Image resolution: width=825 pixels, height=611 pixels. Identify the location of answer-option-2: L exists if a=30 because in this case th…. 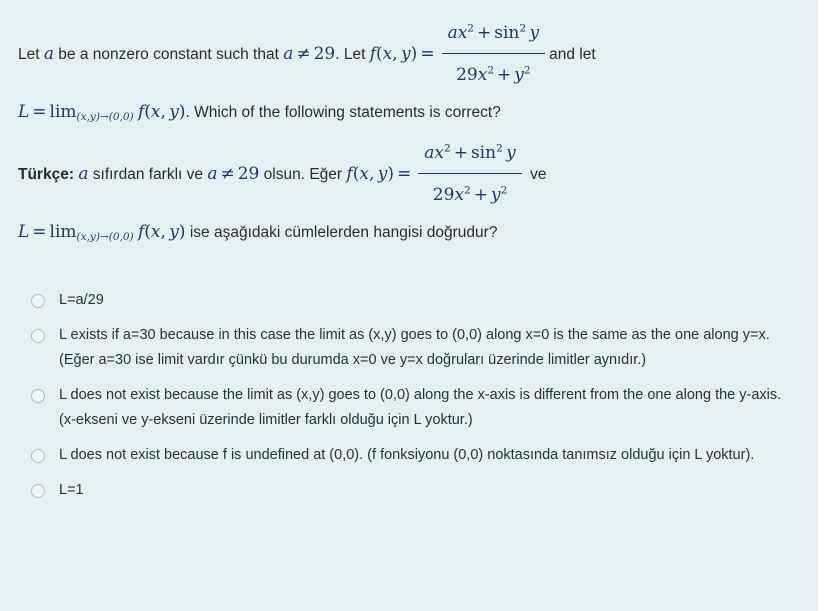
(409, 348).